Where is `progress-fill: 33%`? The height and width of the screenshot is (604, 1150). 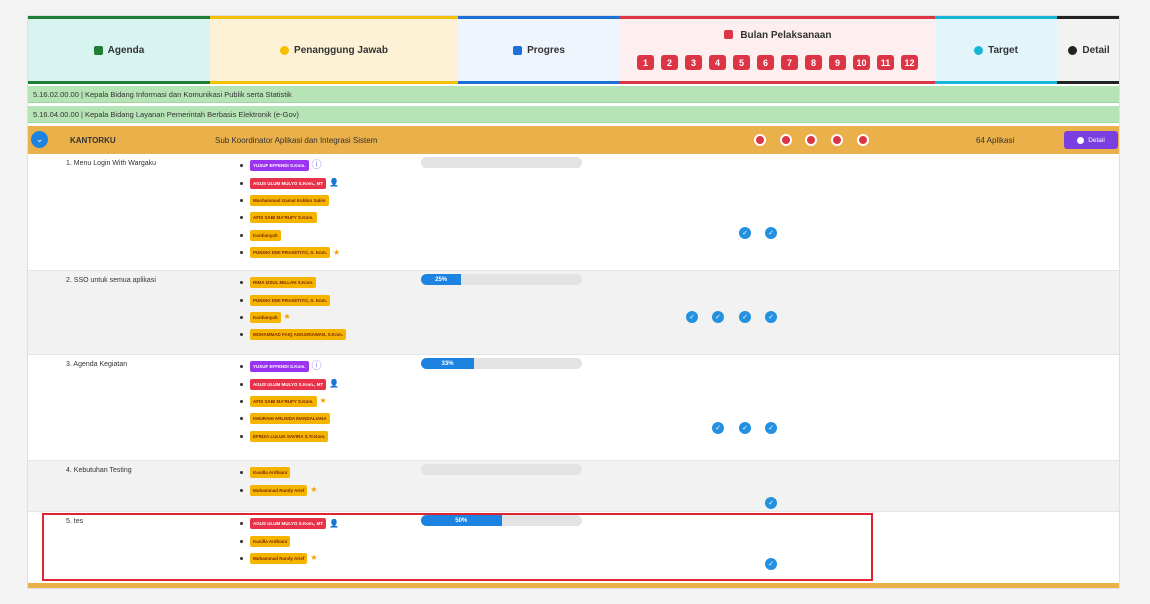 progress-fill: 33% is located at coordinates (448, 363).